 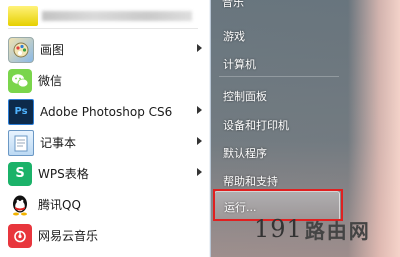 What do you see at coordinates (245, 153) in the screenshot?
I see `right-item-default-programs: 默认程序` at bounding box center [245, 153].